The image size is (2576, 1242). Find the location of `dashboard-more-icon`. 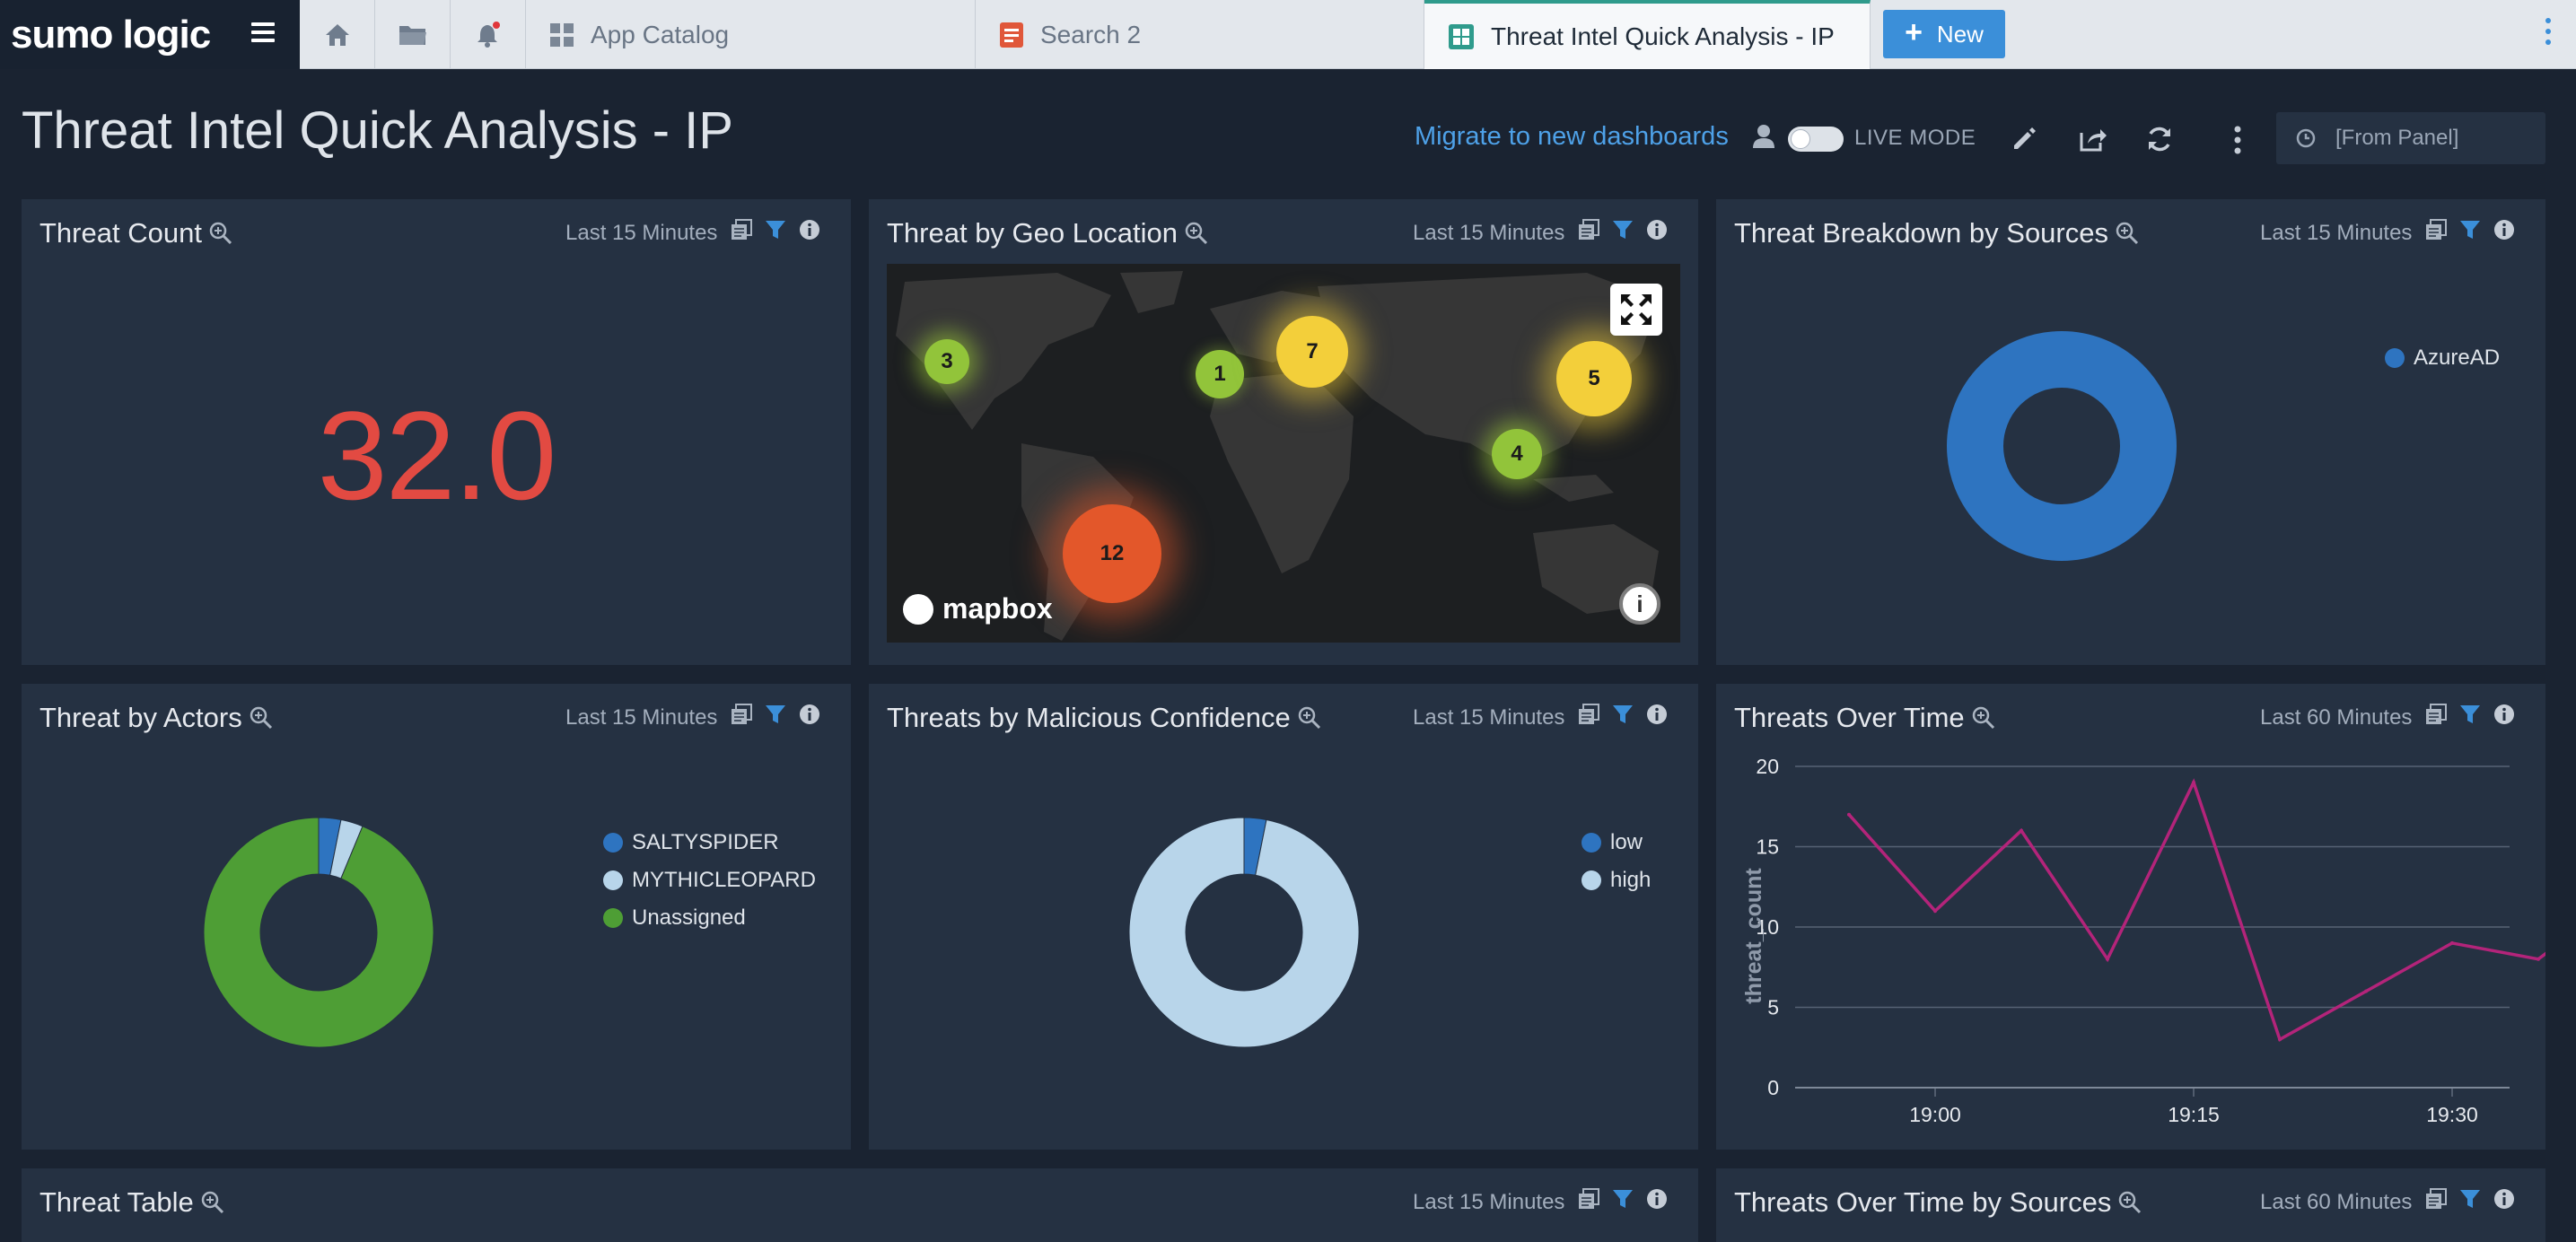

dashboard-more-icon is located at coordinates (2237, 140).